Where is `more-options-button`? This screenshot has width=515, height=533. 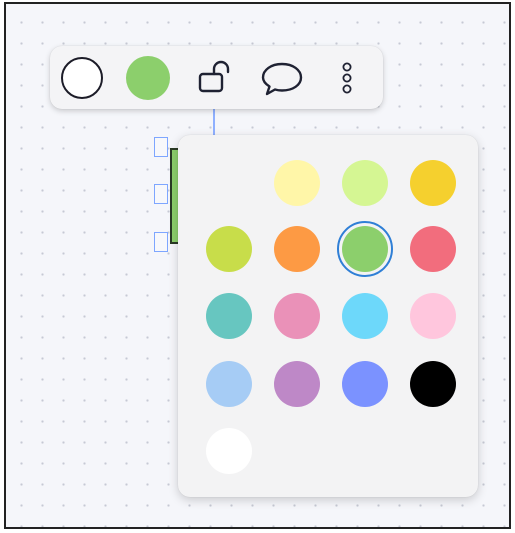 more-options-button is located at coordinates (347, 78).